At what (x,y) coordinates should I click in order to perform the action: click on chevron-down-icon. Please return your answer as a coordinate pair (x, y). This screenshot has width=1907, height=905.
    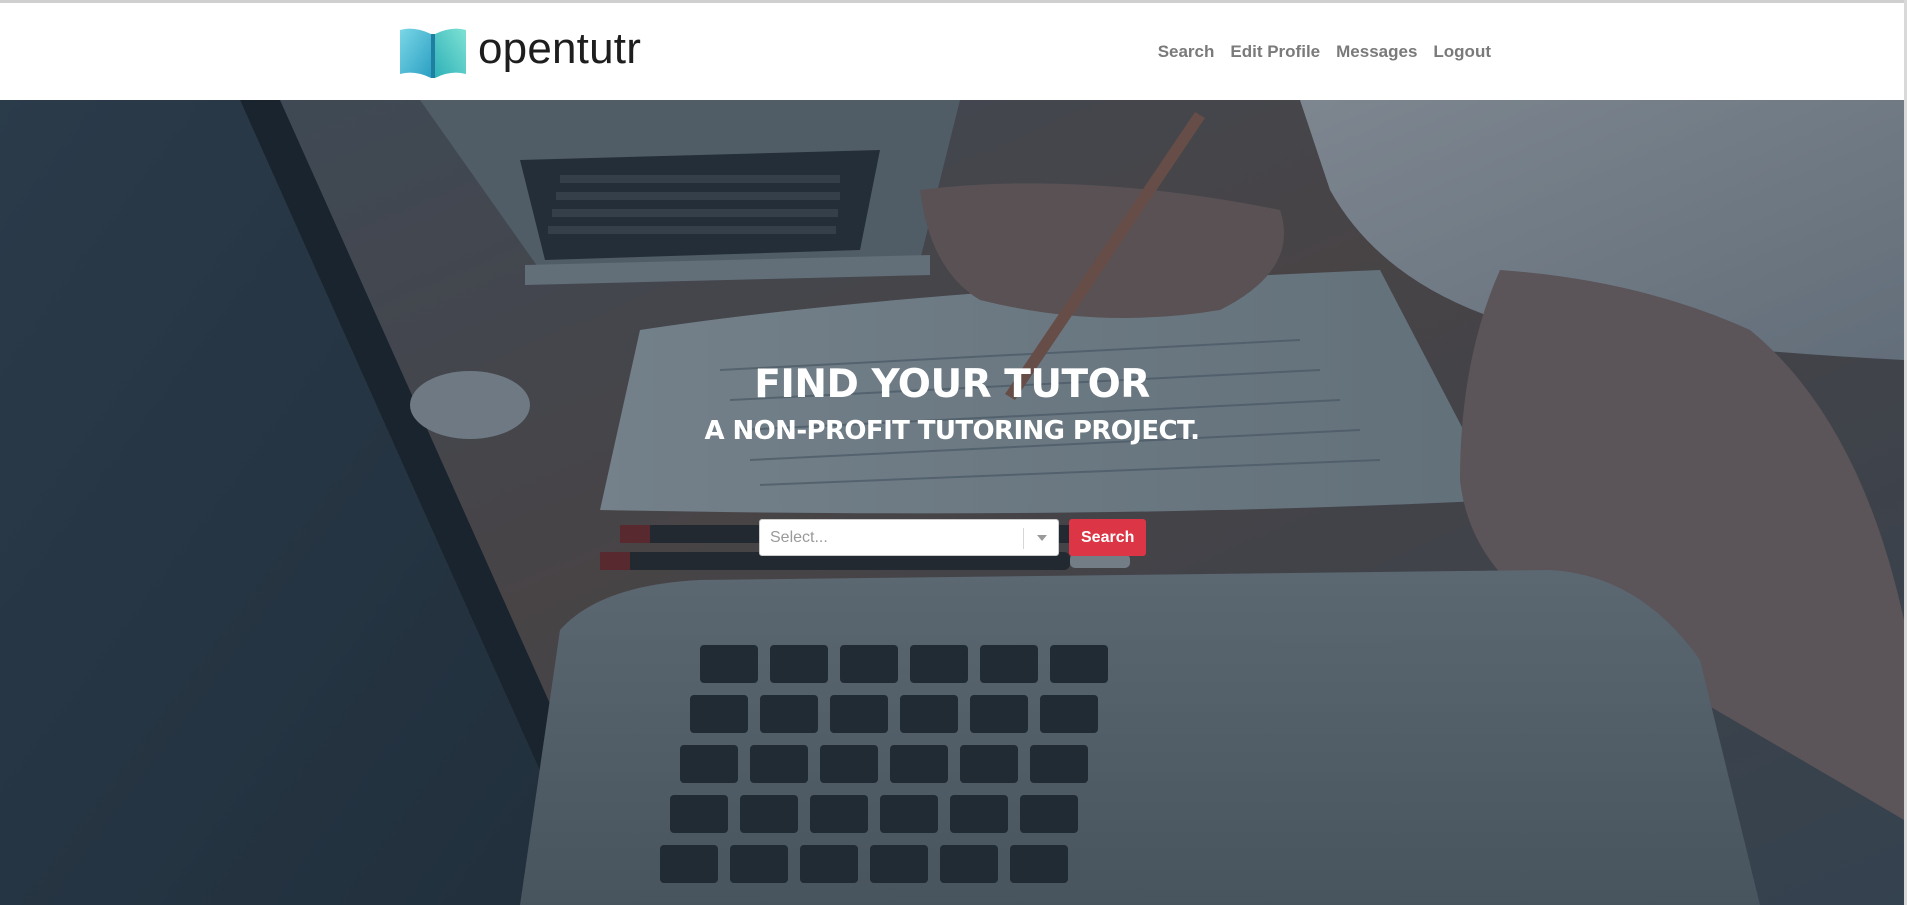
    Looking at the image, I should click on (1042, 538).